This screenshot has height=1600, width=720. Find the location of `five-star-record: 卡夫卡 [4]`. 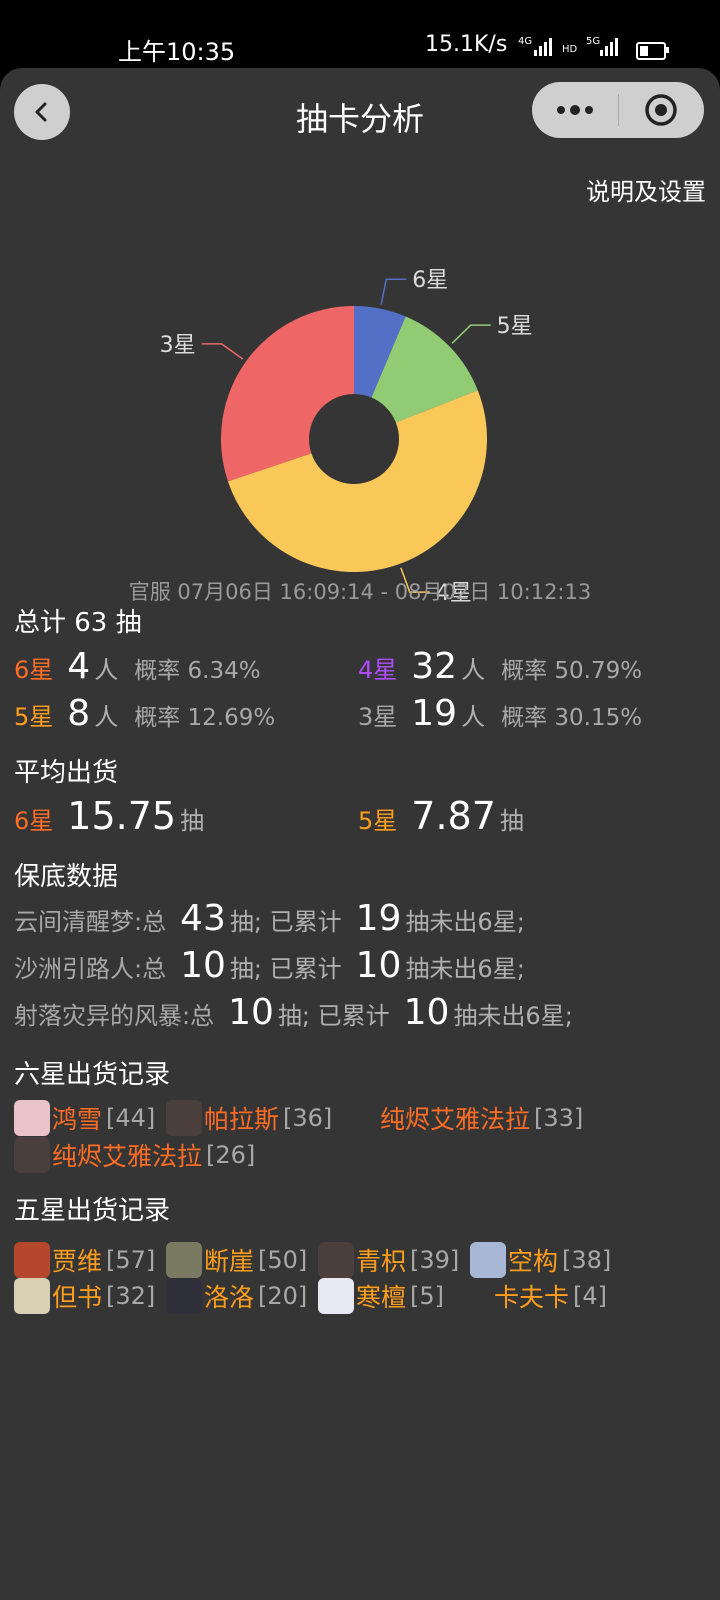

five-star-record: 卡夫卡 [4] is located at coordinates (531, 1296).